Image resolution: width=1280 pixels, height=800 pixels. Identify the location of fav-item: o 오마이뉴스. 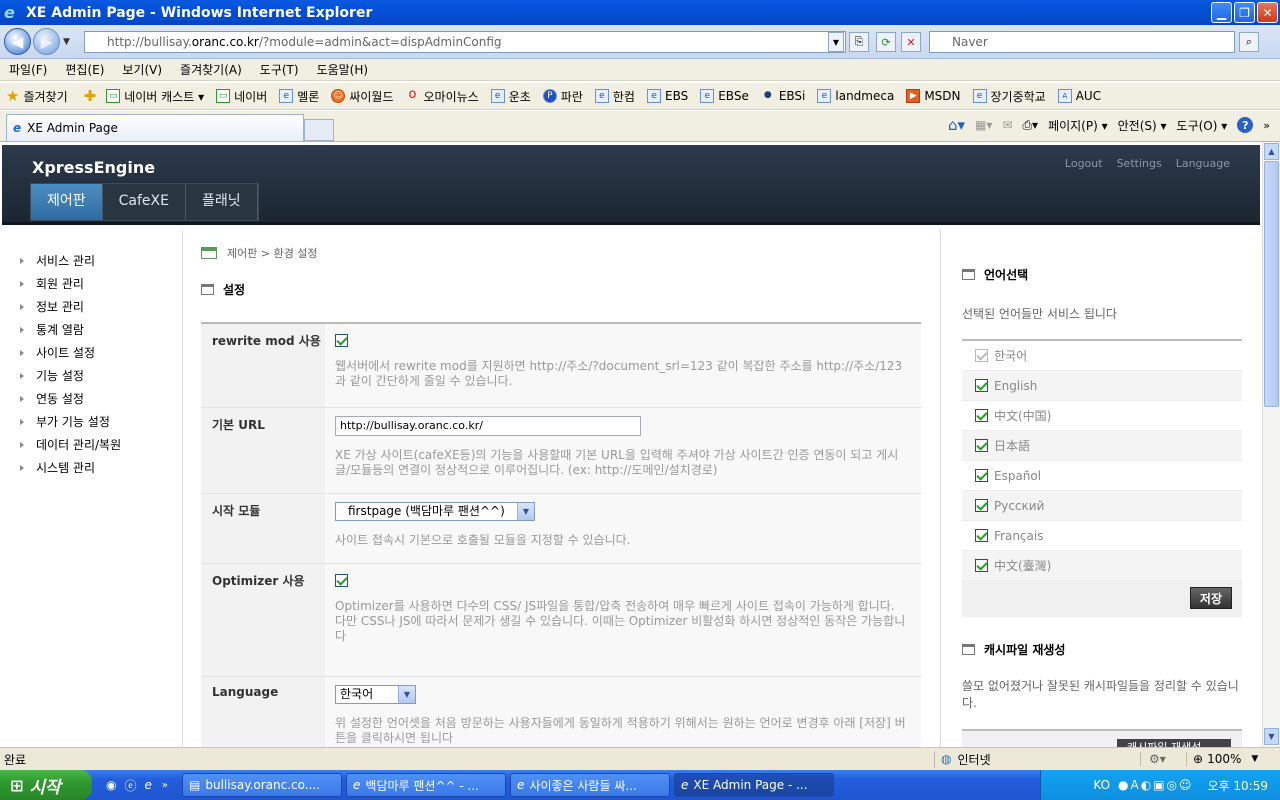
(442, 96).